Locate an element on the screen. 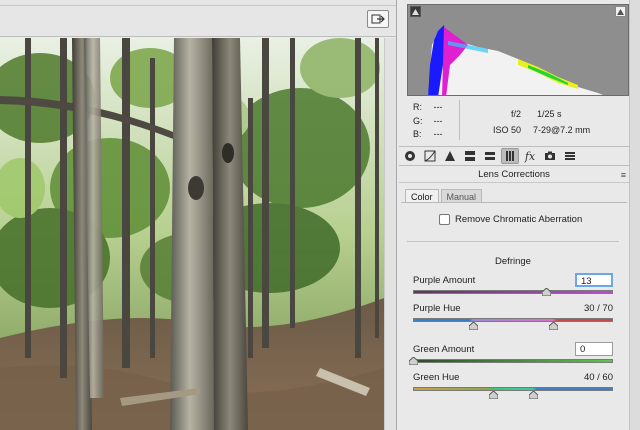  detail-tab is located at coordinates (450, 156).